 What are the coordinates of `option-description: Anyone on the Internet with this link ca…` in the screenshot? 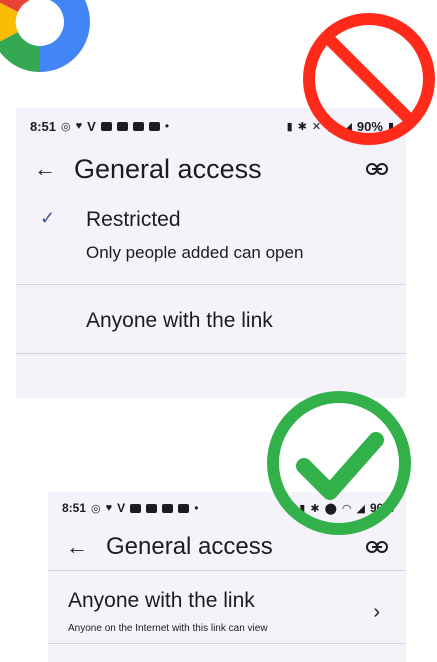 It's located at (168, 628).